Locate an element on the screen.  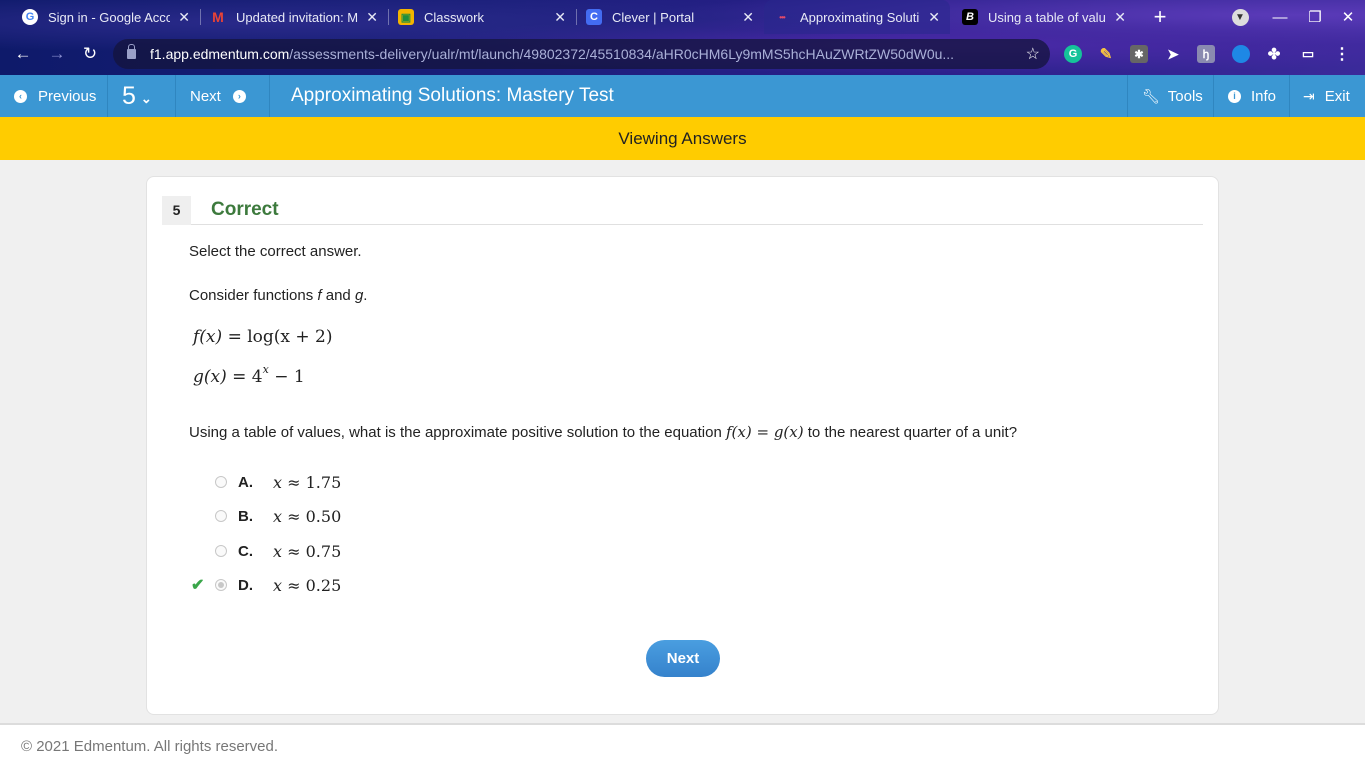
question-selector: 5 ⌄ is located at coordinates (142, 96).